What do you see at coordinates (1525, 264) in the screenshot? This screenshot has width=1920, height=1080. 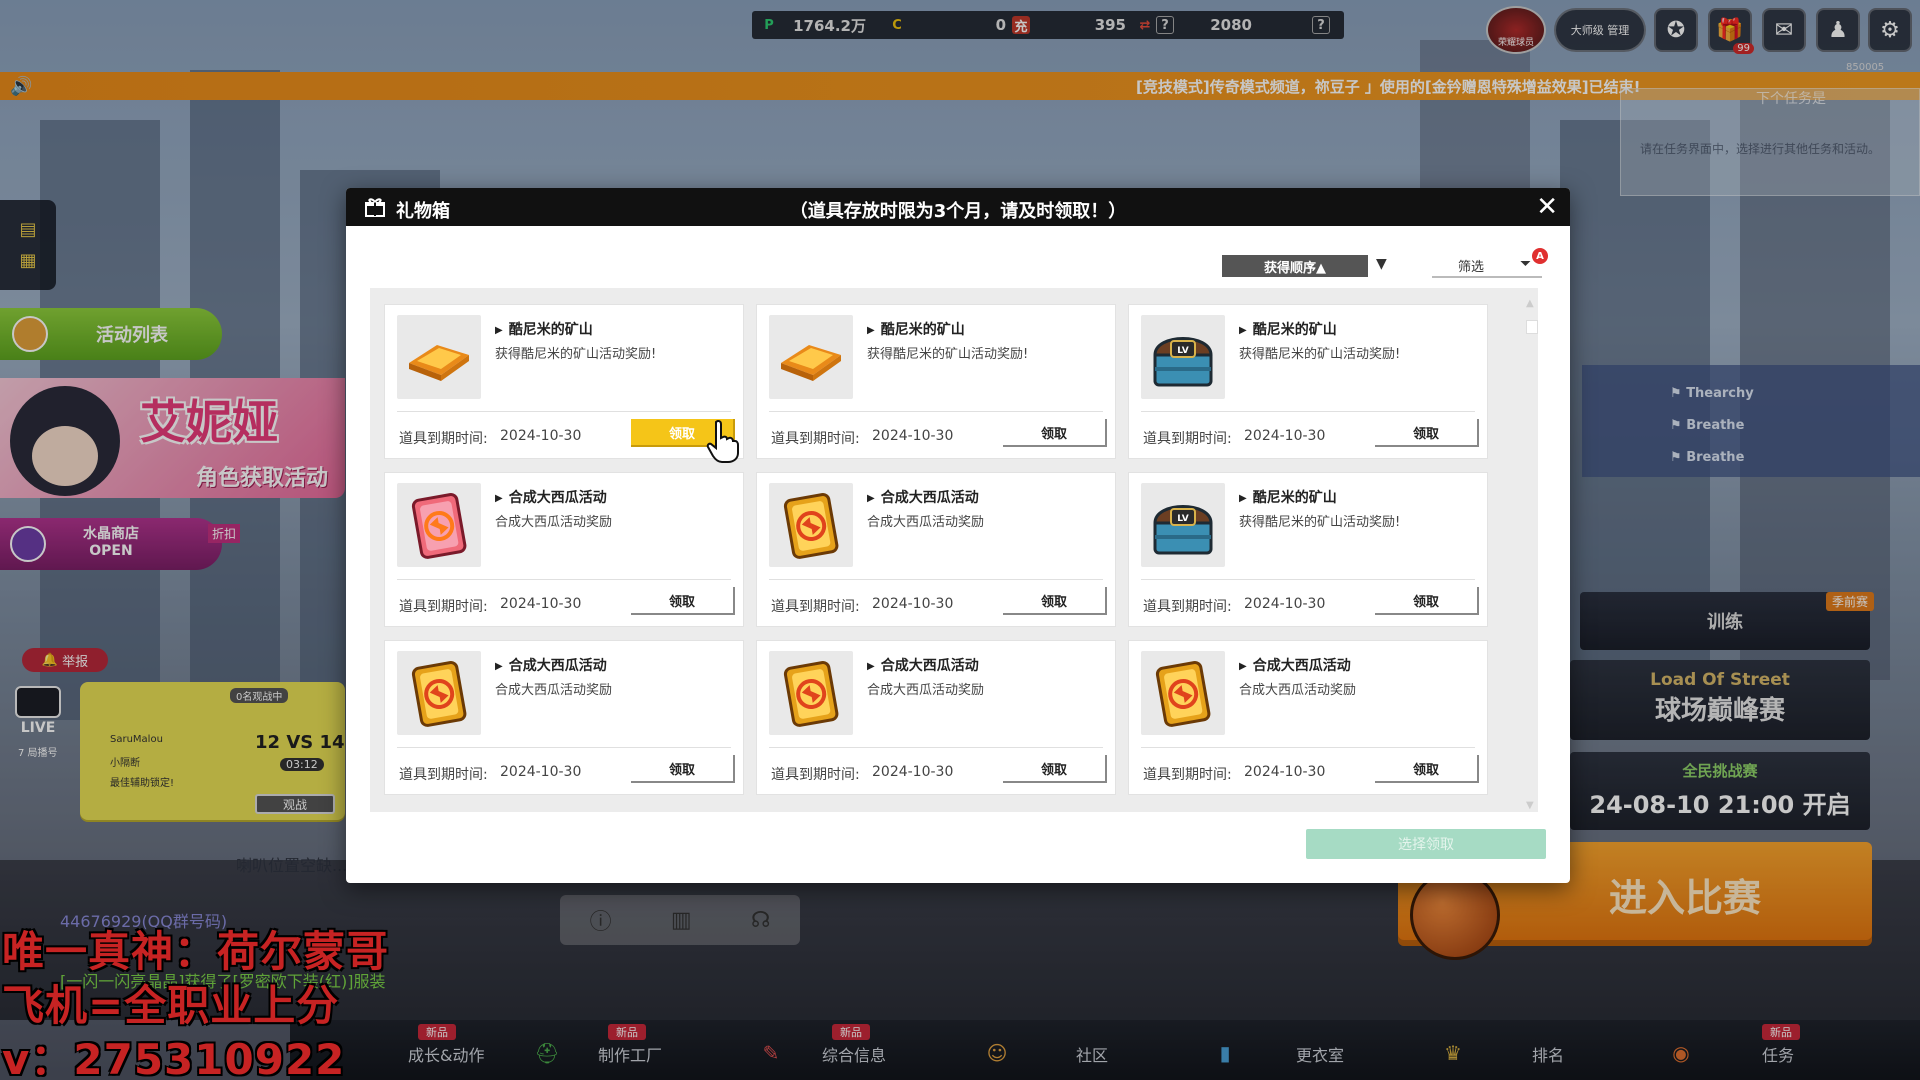 I see `filter-icon: ⏷` at bounding box center [1525, 264].